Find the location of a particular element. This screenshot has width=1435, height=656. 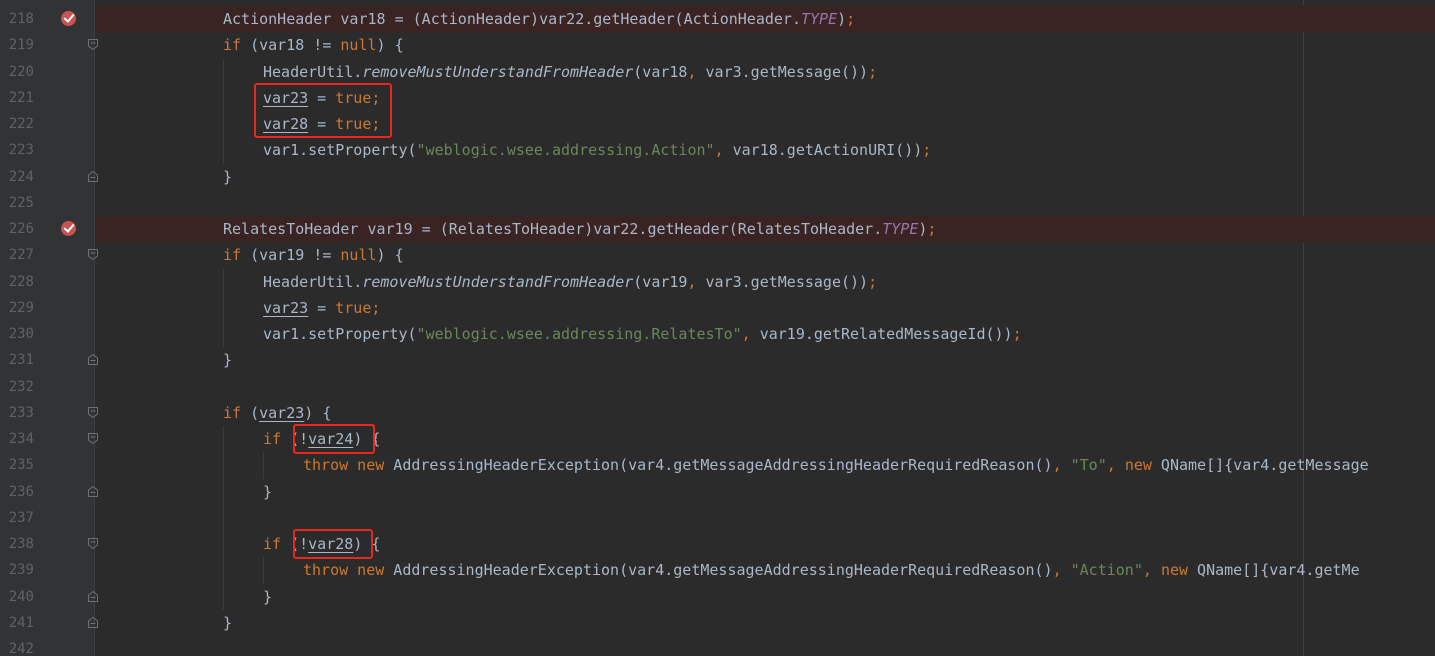

line-number: 237 is located at coordinates (17, 518).